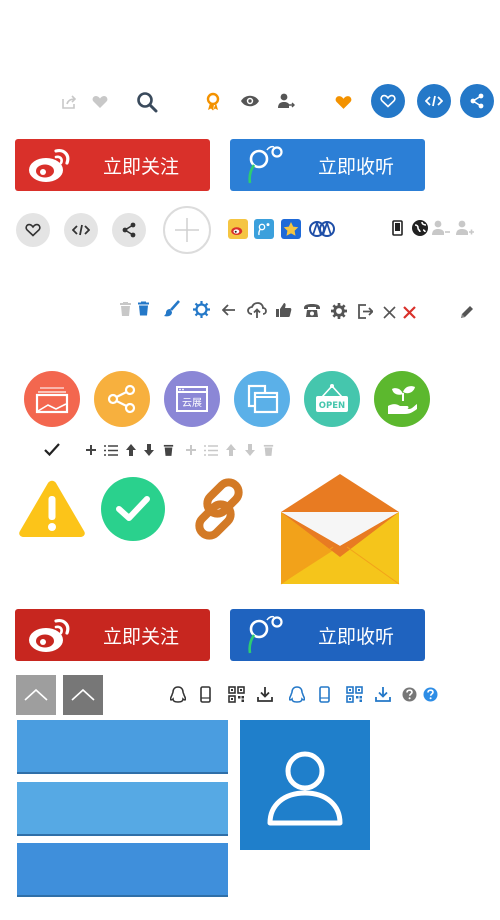 The width and height of the screenshot is (500, 920). Describe the element at coordinates (147, 102) in the screenshot. I see `search-icon` at that location.